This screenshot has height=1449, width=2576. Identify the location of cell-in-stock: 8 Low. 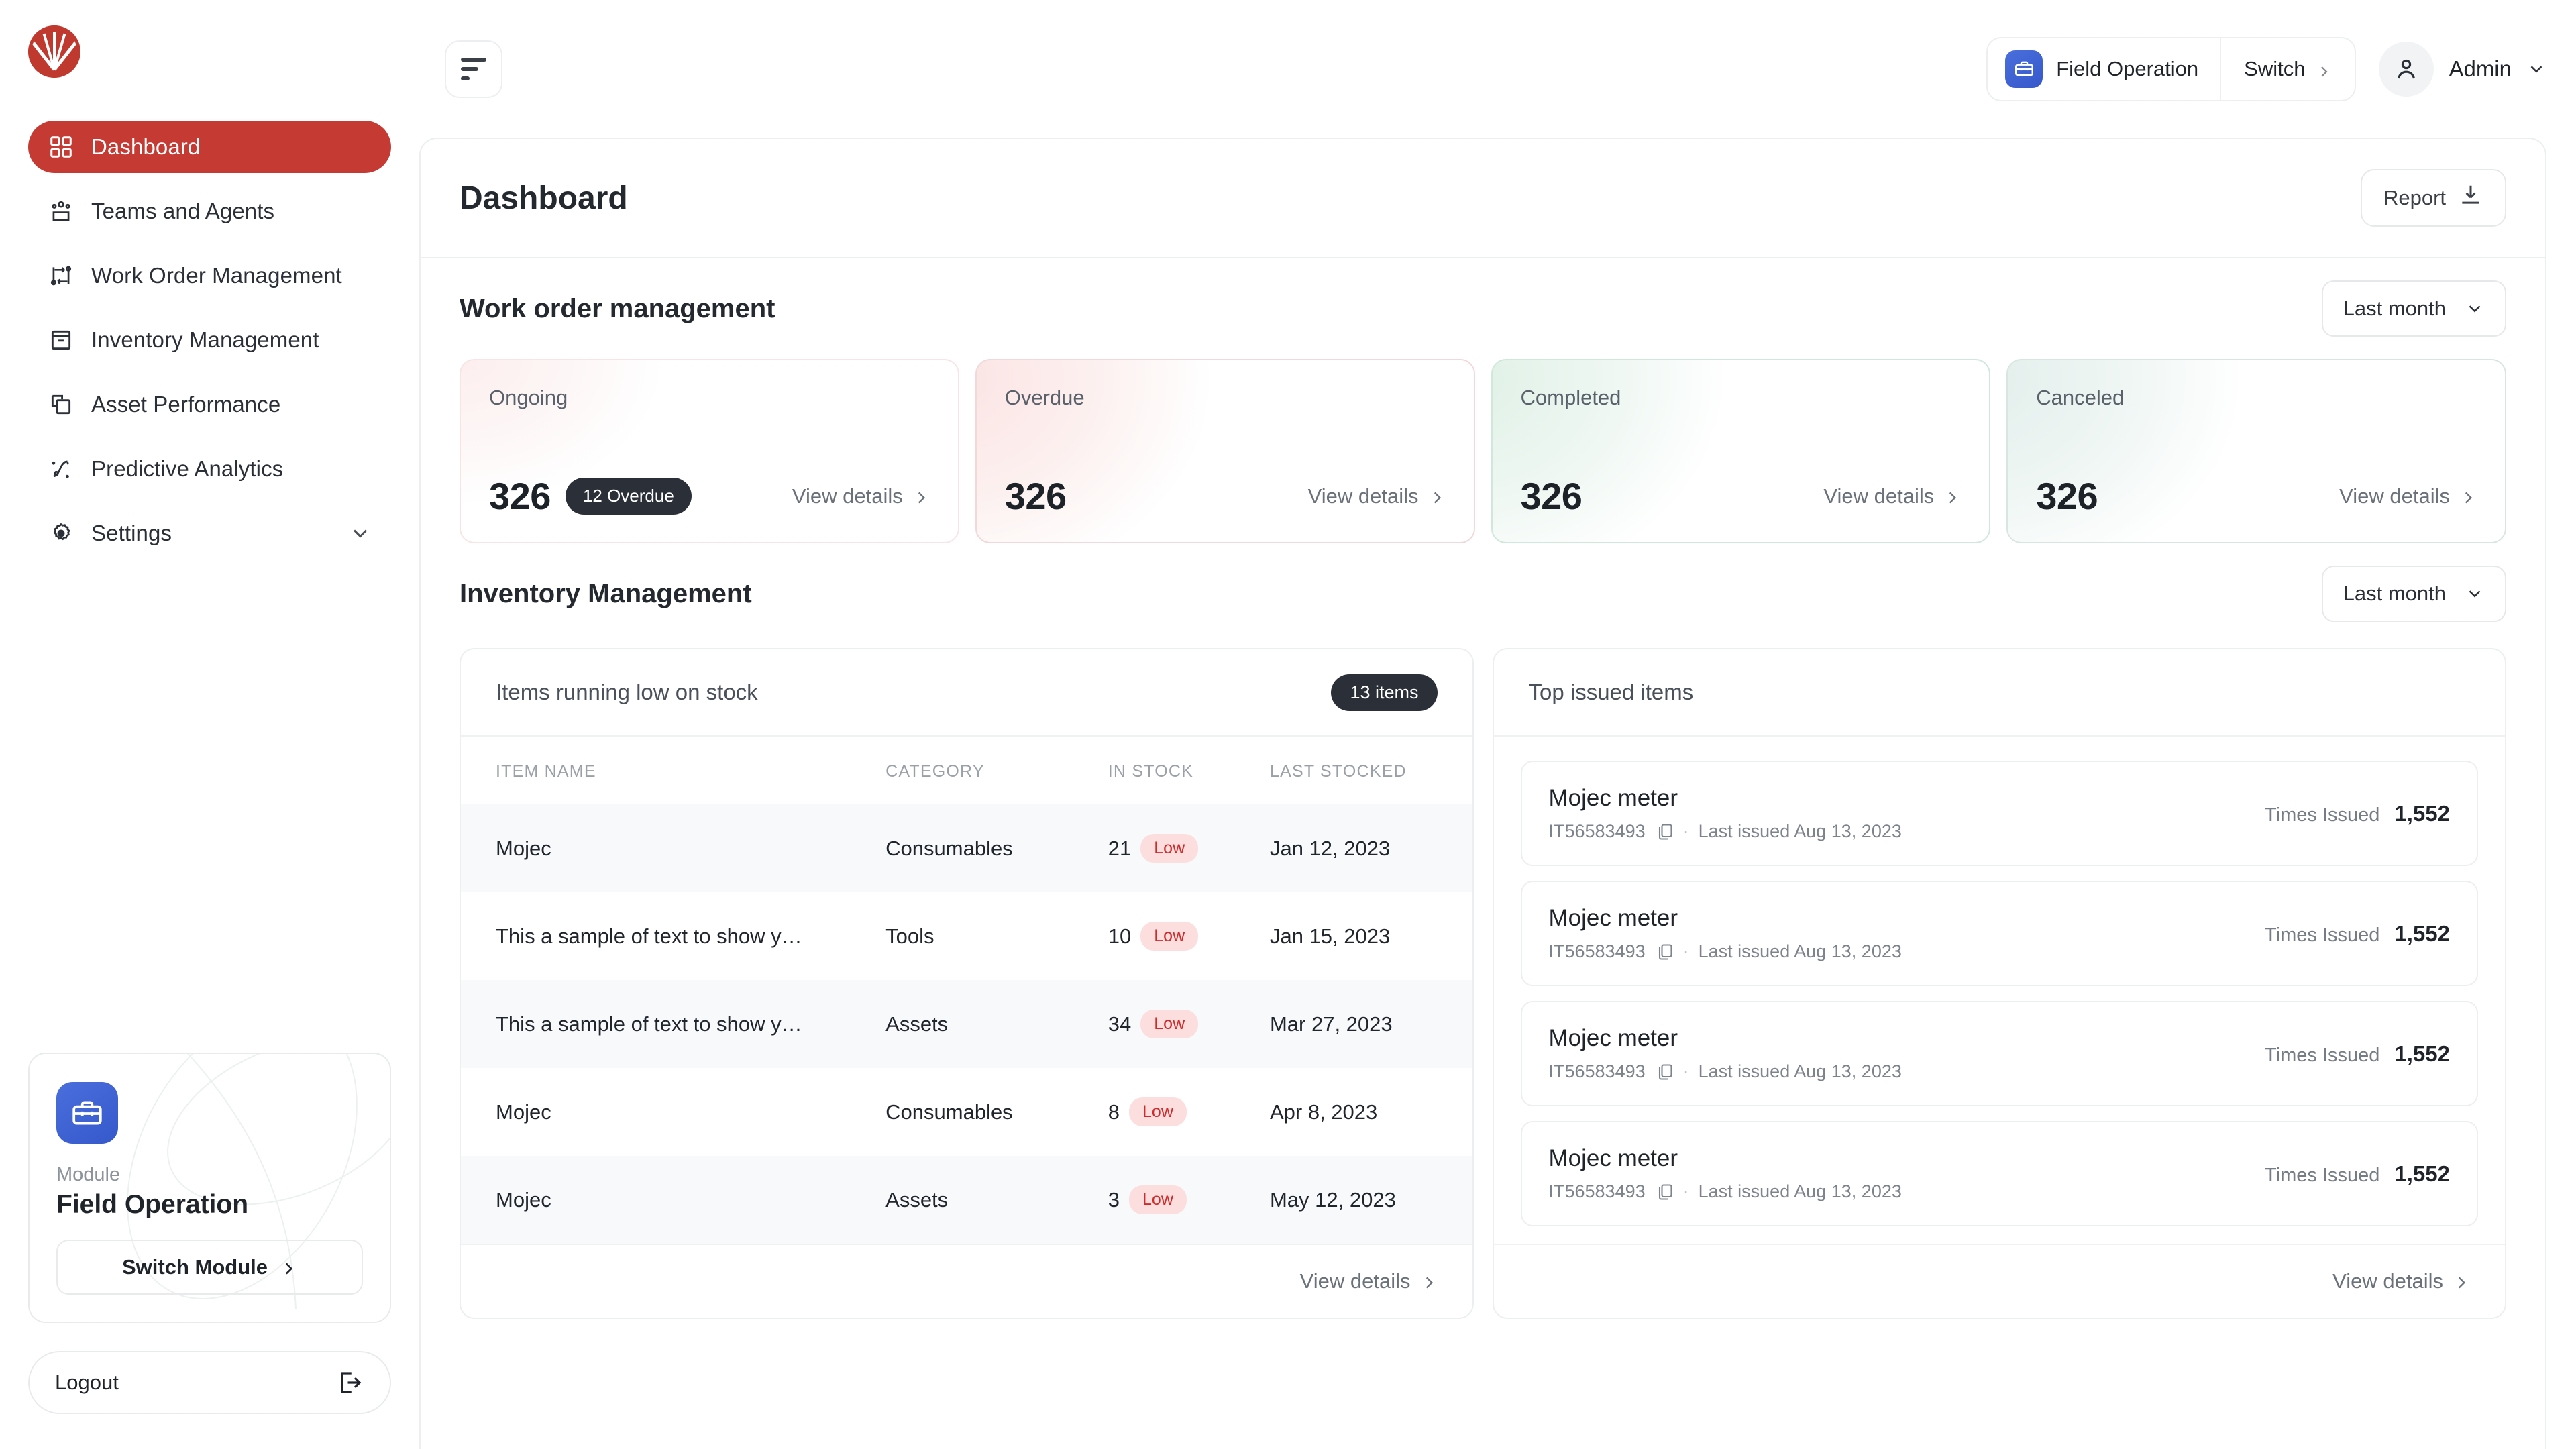
(1189, 1112).